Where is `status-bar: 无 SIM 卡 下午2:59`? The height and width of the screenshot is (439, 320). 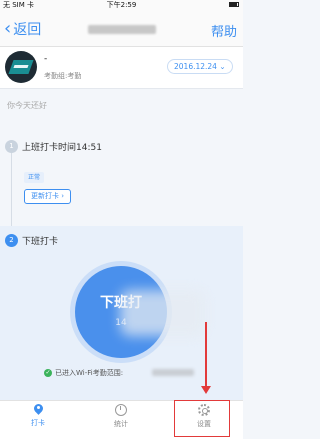 status-bar: 无 SIM 卡 下午2:59 is located at coordinates (121, 5).